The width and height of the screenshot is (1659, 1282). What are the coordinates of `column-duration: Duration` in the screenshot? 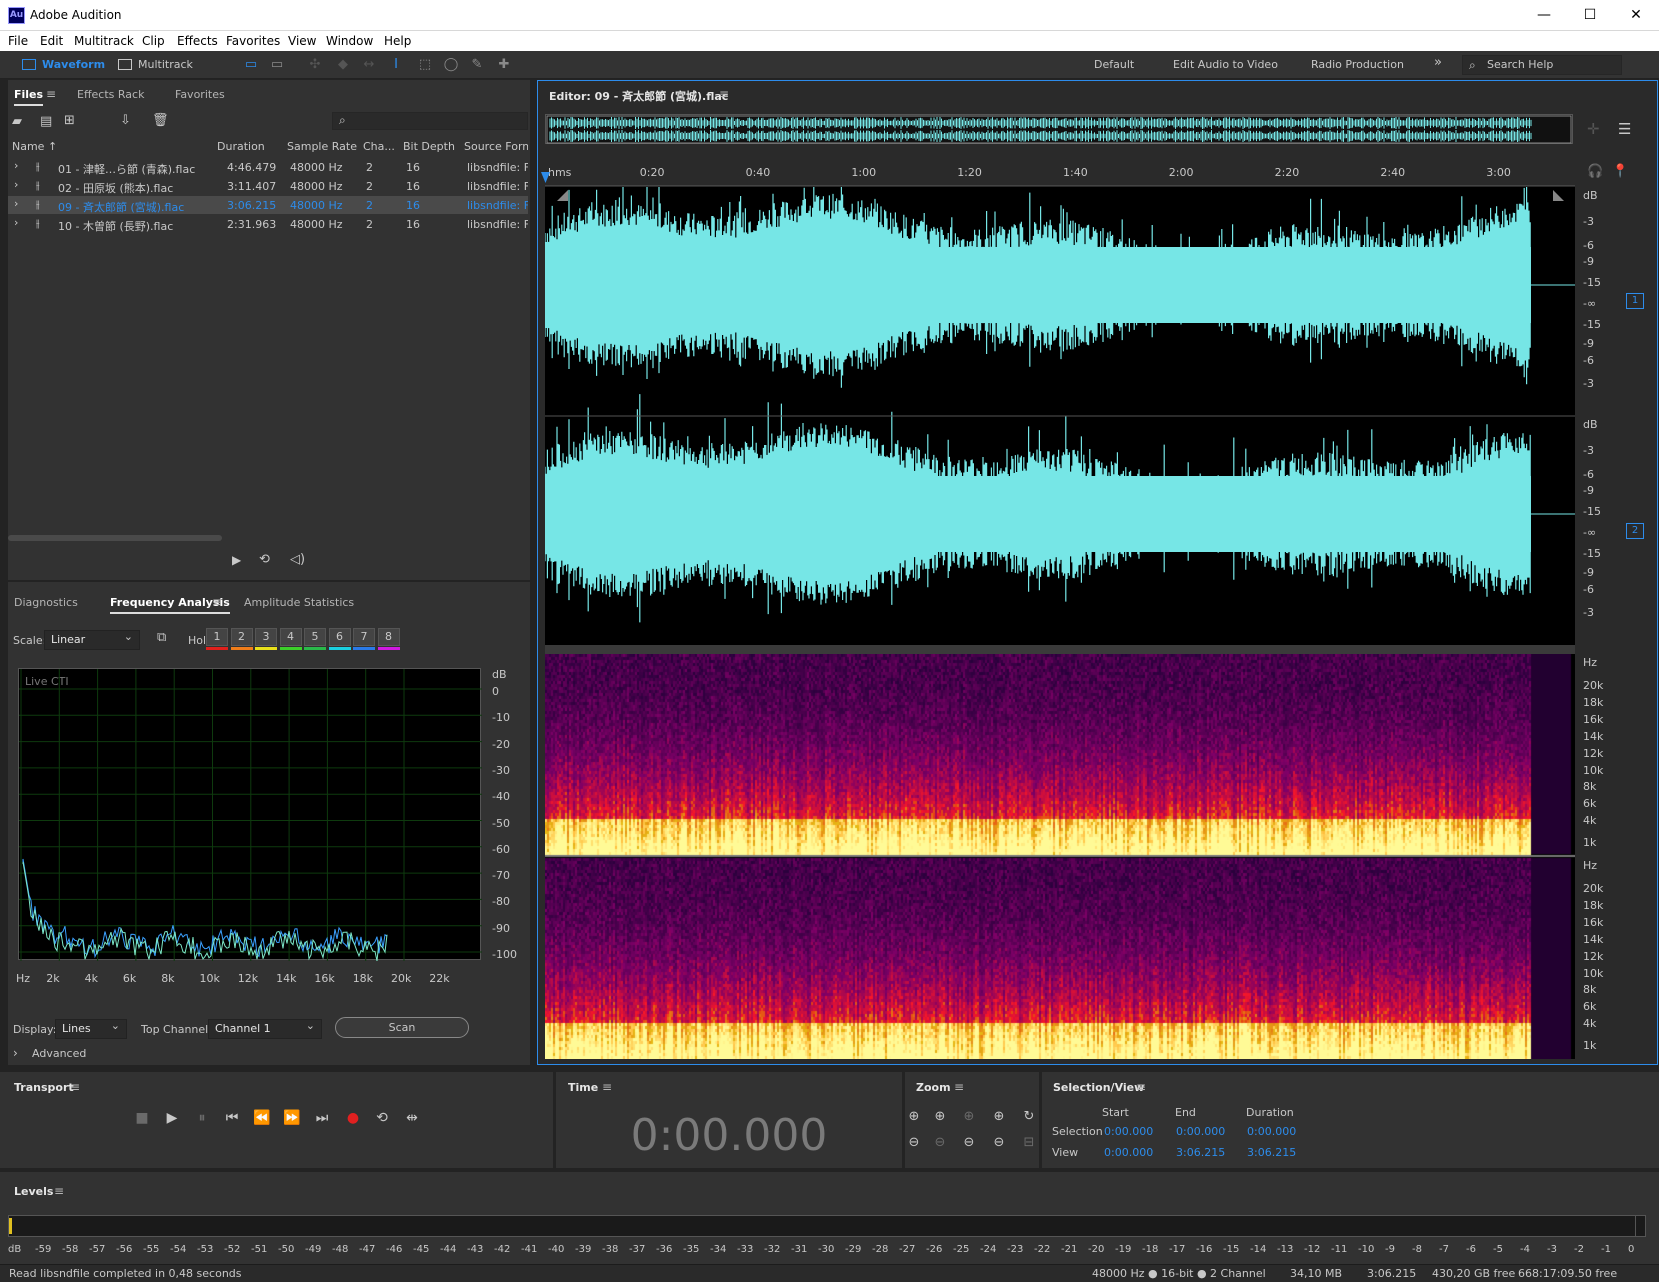 It's located at (241, 146).